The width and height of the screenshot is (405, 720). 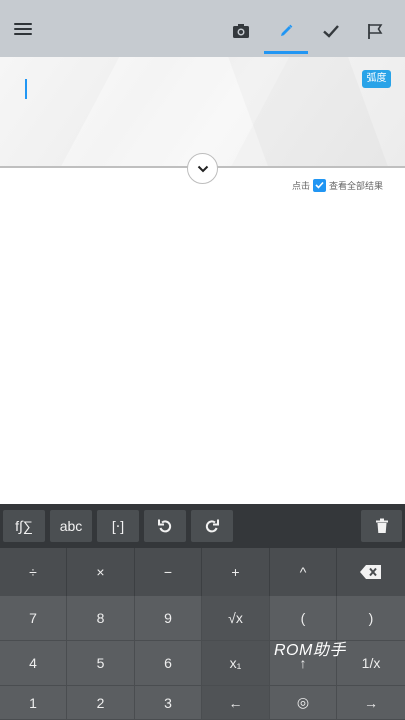 What do you see at coordinates (24, 526) in the screenshot?
I see `functions-key: f∫∑` at bounding box center [24, 526].